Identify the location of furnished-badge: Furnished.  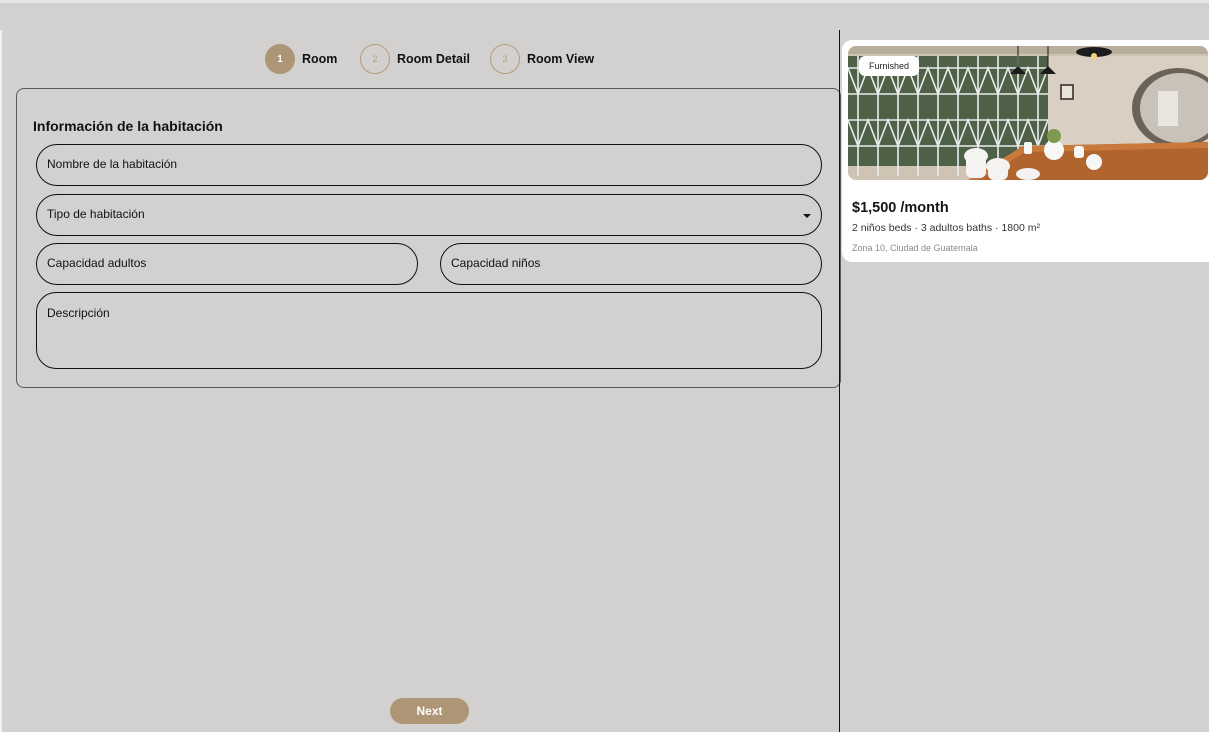
(889, 66).